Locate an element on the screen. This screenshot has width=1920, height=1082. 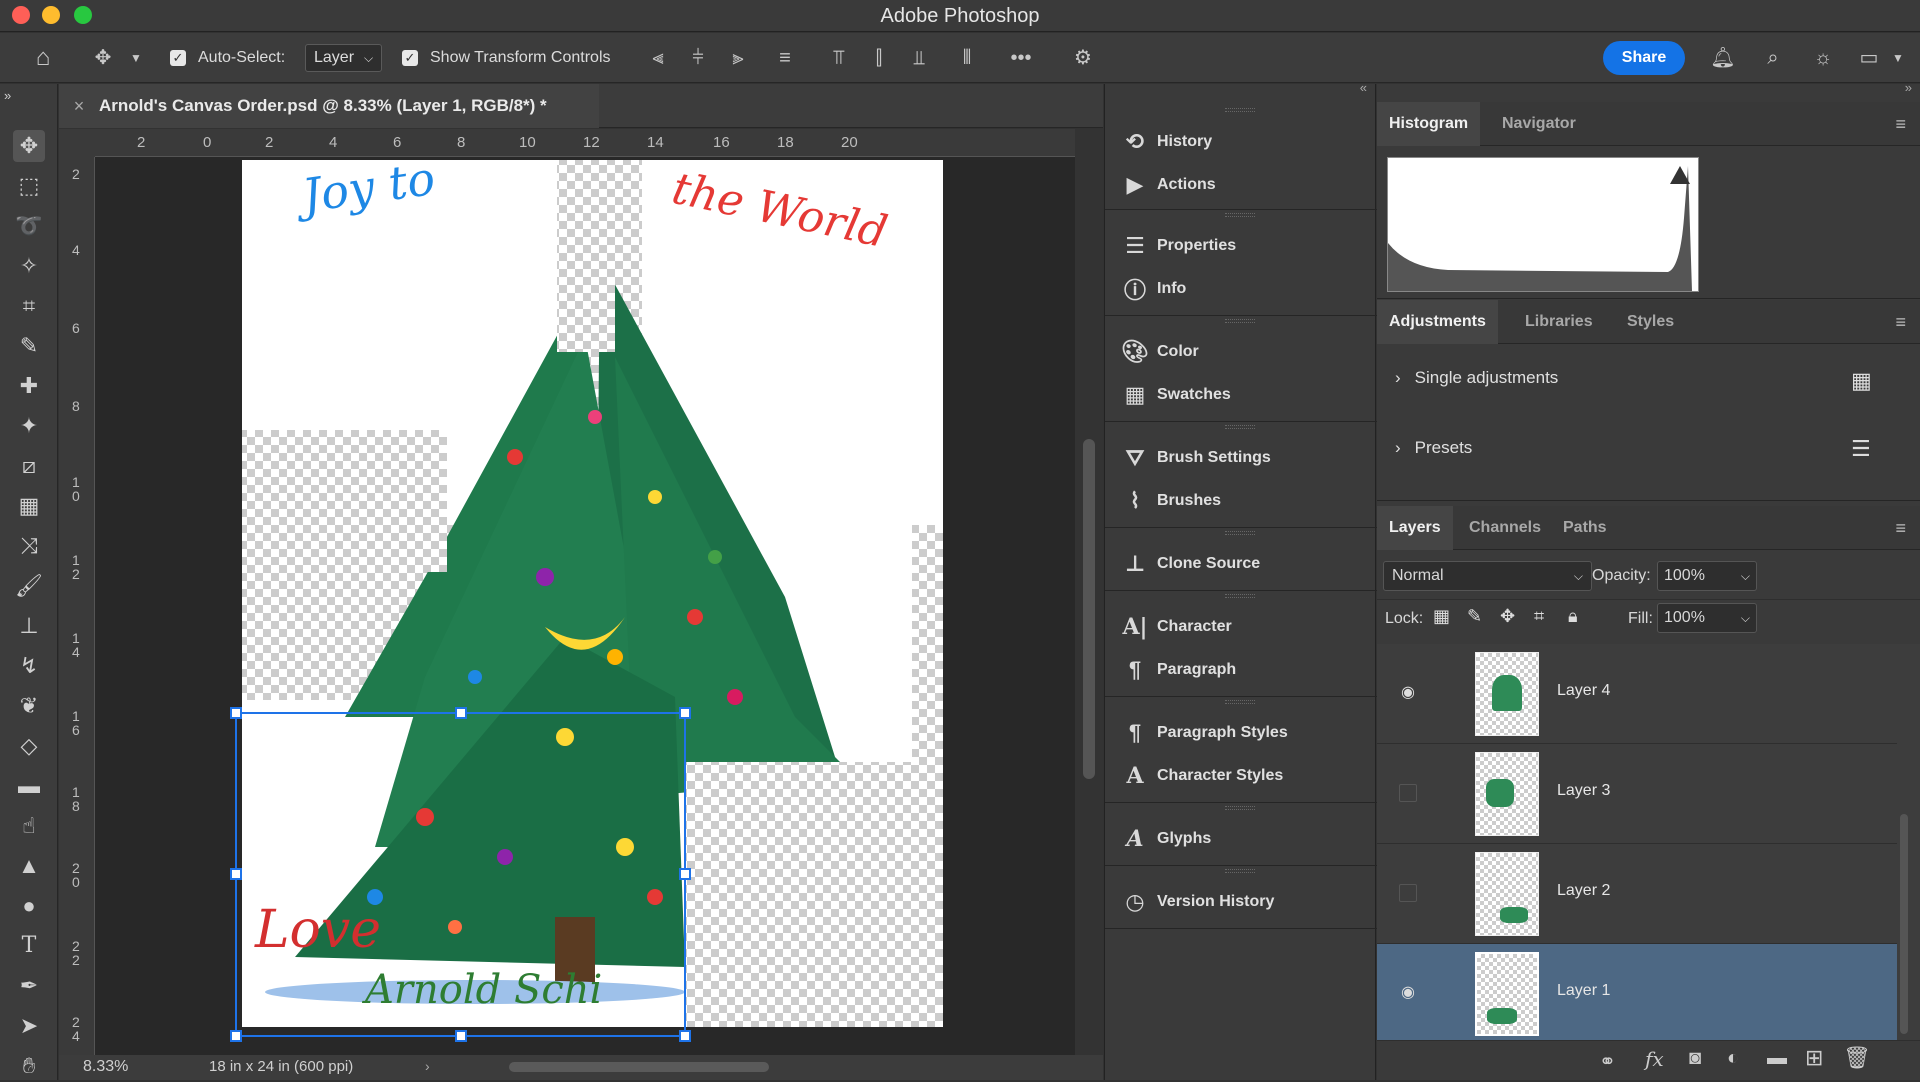
tab-libraries: Libraries is located at coordinates (1559, 322).